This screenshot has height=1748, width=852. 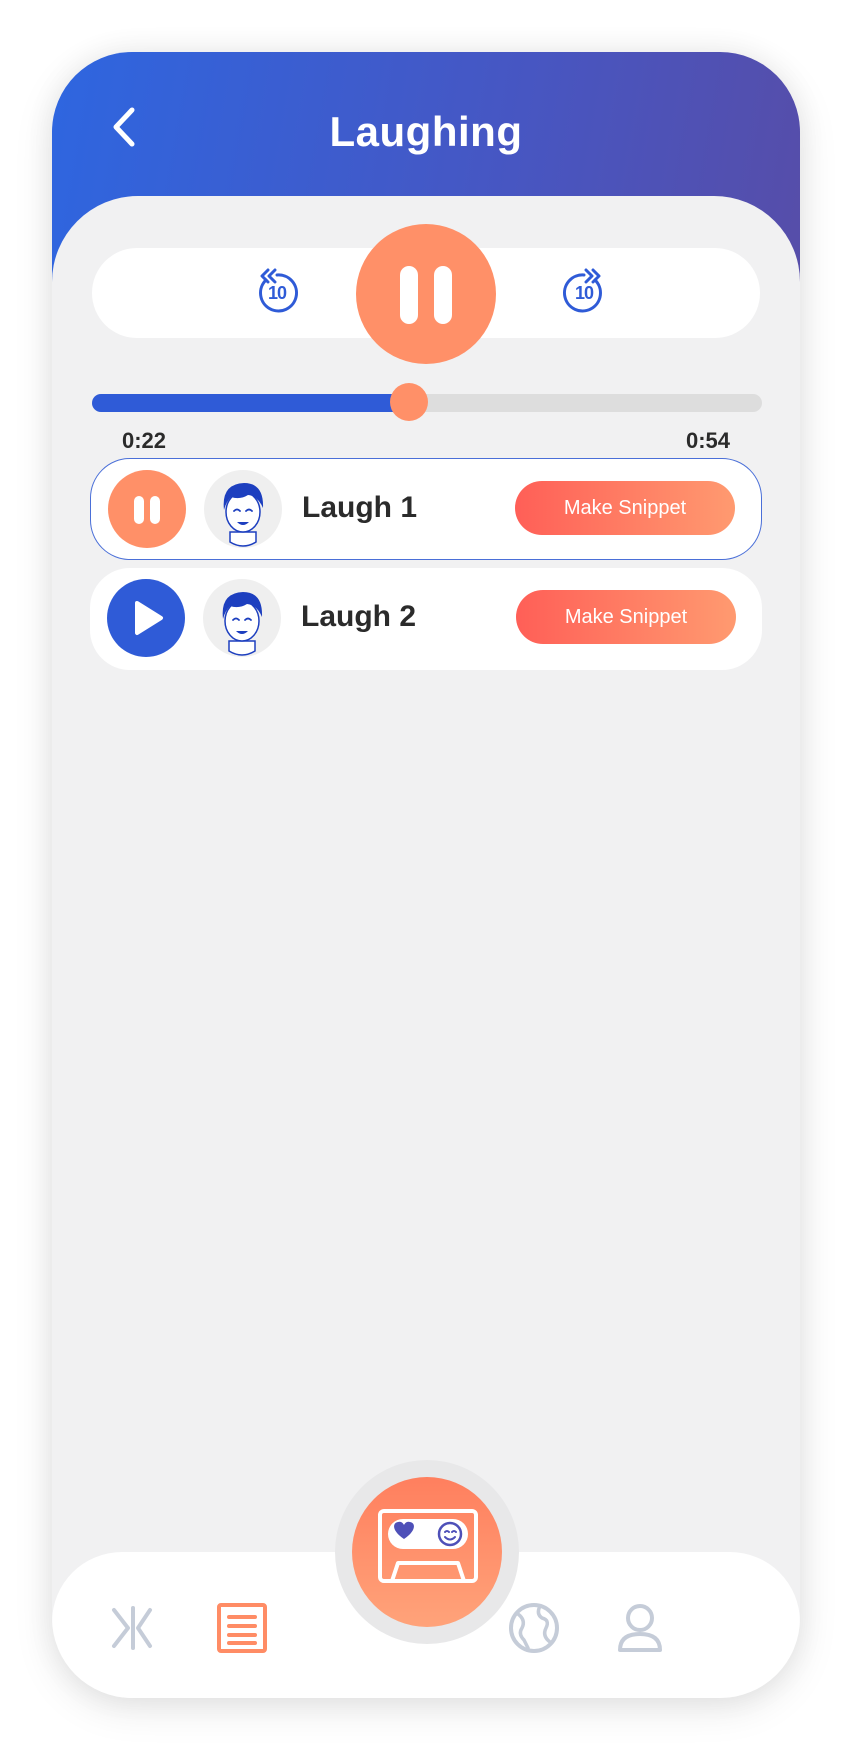 I want to click on skip-back-label: 10, so click(x=277, y=293).